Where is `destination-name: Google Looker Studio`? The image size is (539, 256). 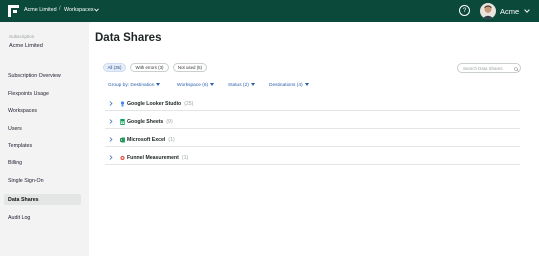 destination-name: Google Looker Studio is located at coordinates (154, 103).